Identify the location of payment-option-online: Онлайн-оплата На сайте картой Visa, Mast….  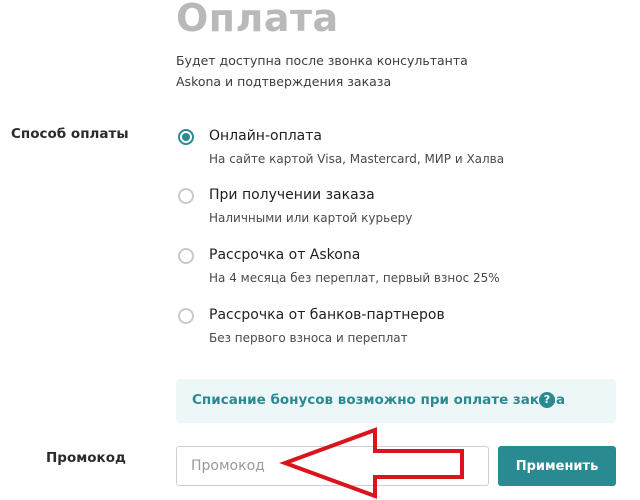
(366, 153).